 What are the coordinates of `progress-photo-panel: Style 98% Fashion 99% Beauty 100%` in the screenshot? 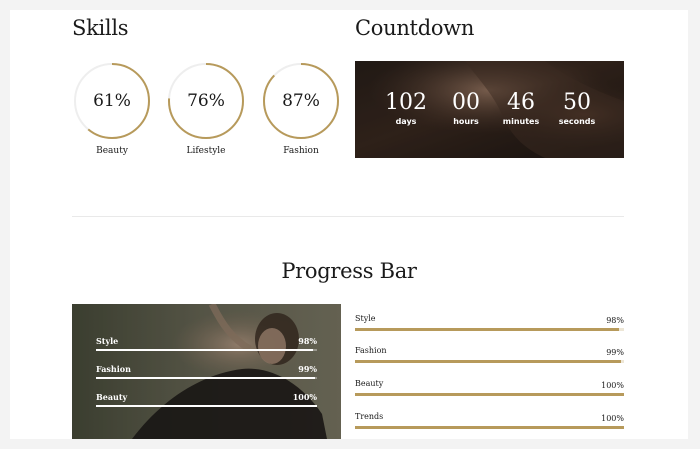 It's located at (206, 371).